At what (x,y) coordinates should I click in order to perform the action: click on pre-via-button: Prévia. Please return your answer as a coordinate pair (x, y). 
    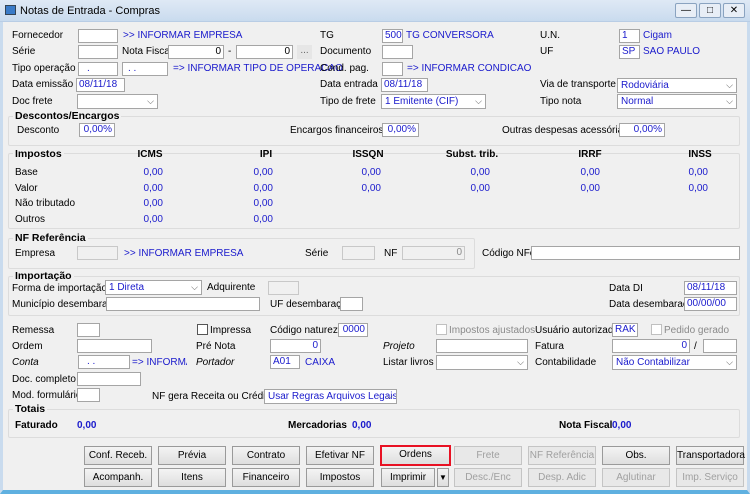
    Looking at the image, I should click on (192, 455).